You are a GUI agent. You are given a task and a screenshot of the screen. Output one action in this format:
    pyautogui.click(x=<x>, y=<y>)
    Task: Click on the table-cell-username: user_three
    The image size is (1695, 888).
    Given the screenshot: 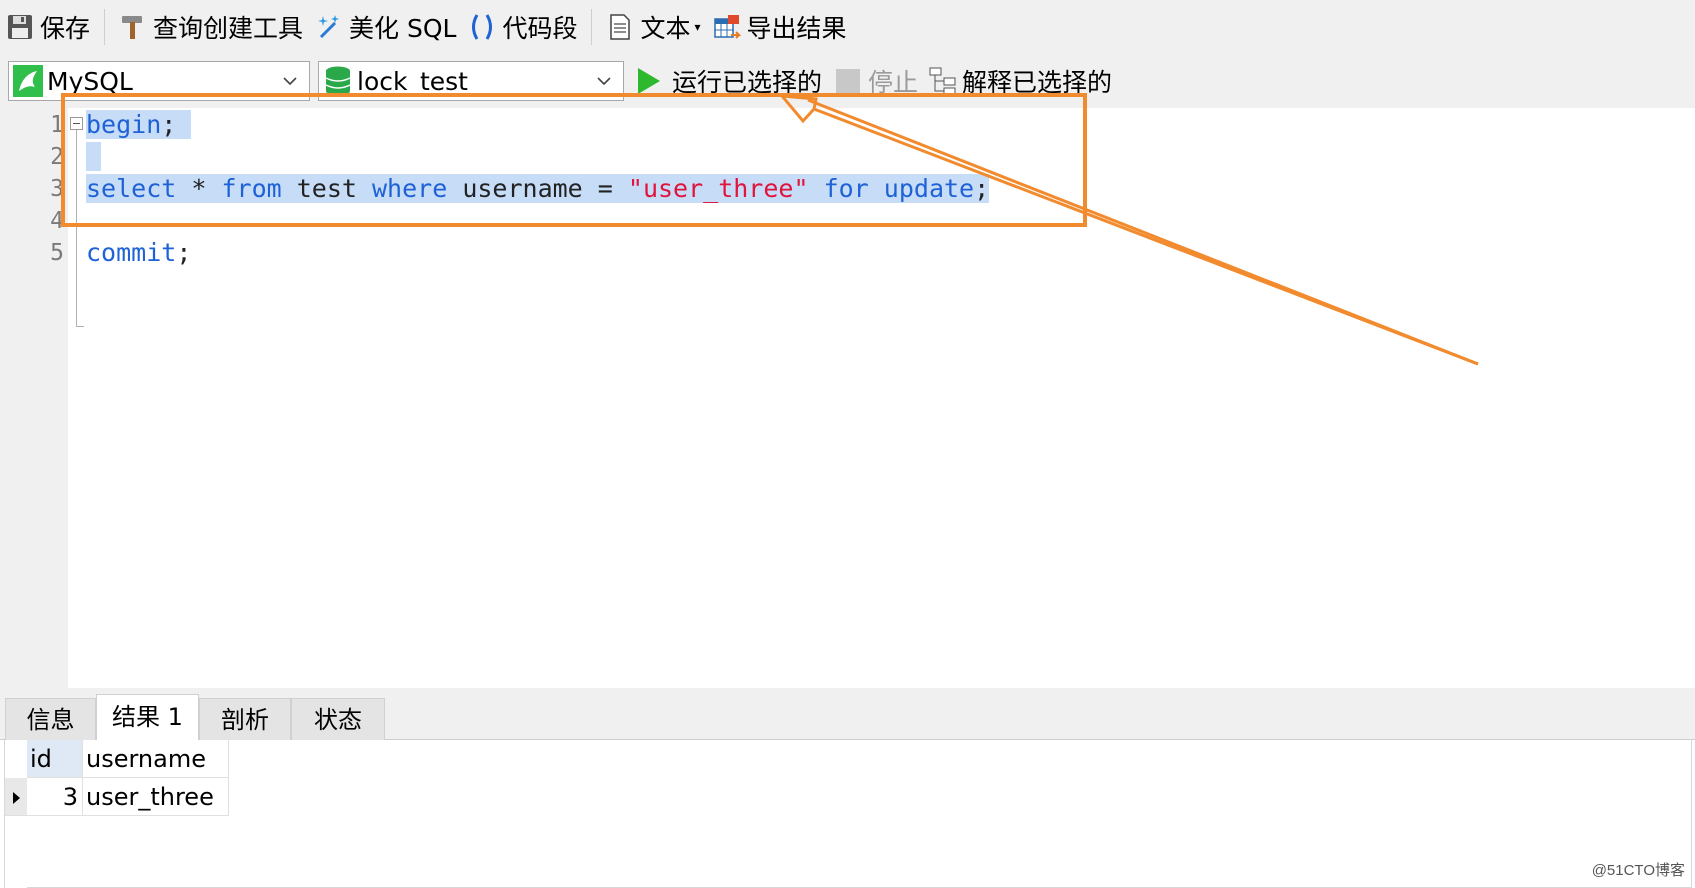 What is the action you would take?
    pyautogui.click(x=156, y=797)
    